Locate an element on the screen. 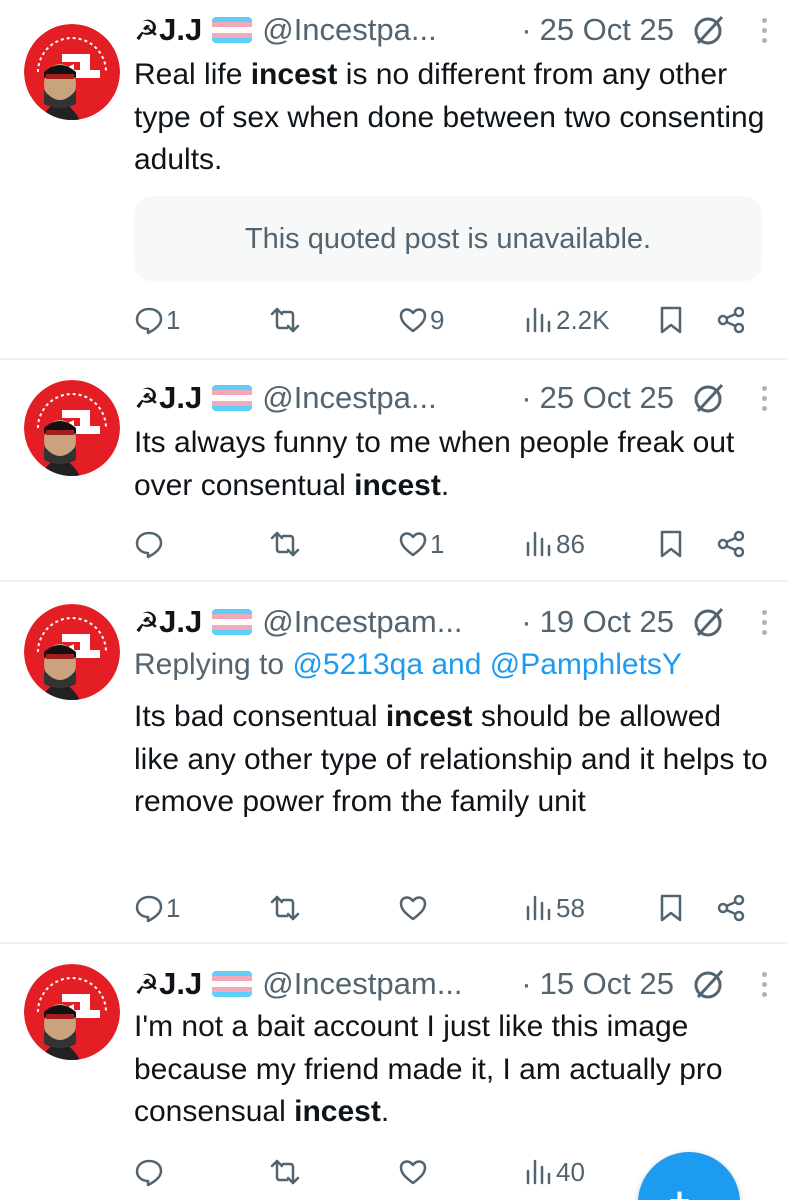 The height and width of the screenshot is (1200, 788). views-button: 40 is located at coordinates (554, 1172).